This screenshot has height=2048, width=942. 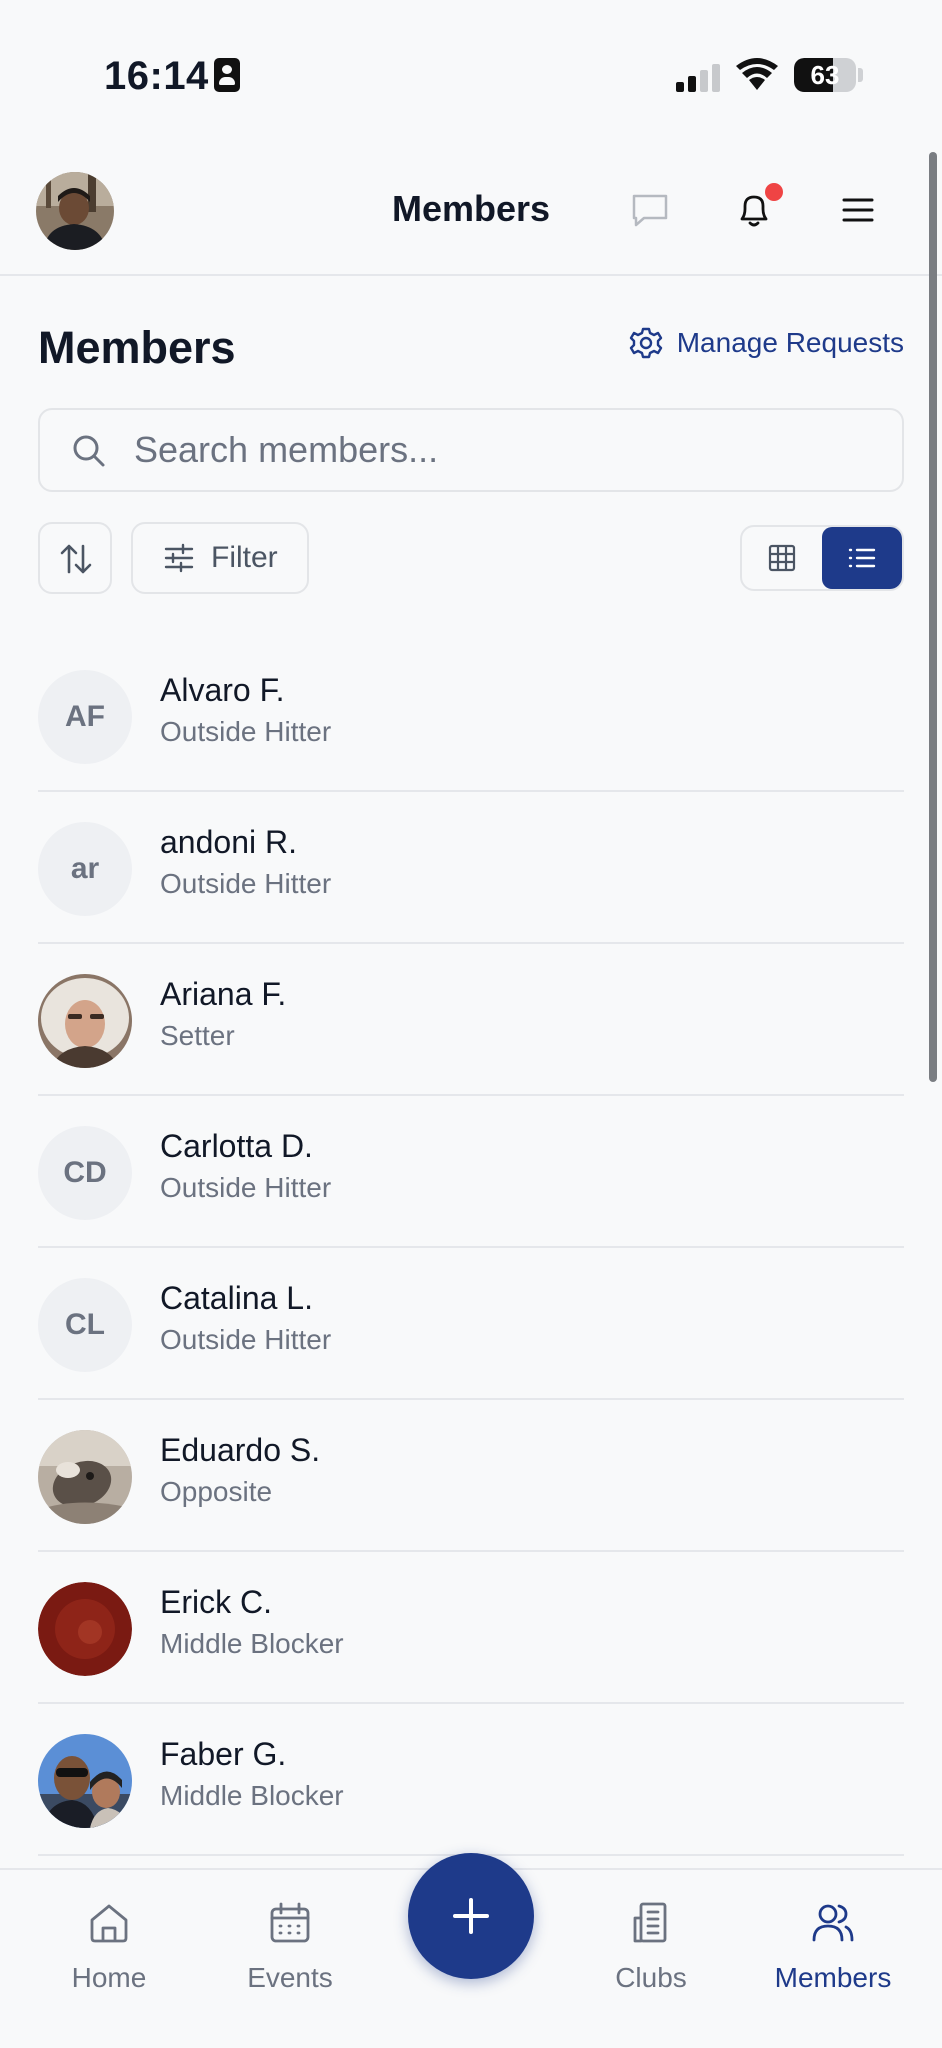 What do you see at coordinates (471, 1476) in the screenshot?
I see `member-row: Eduardo S. Opposite` at bounding box center [471, 1476].